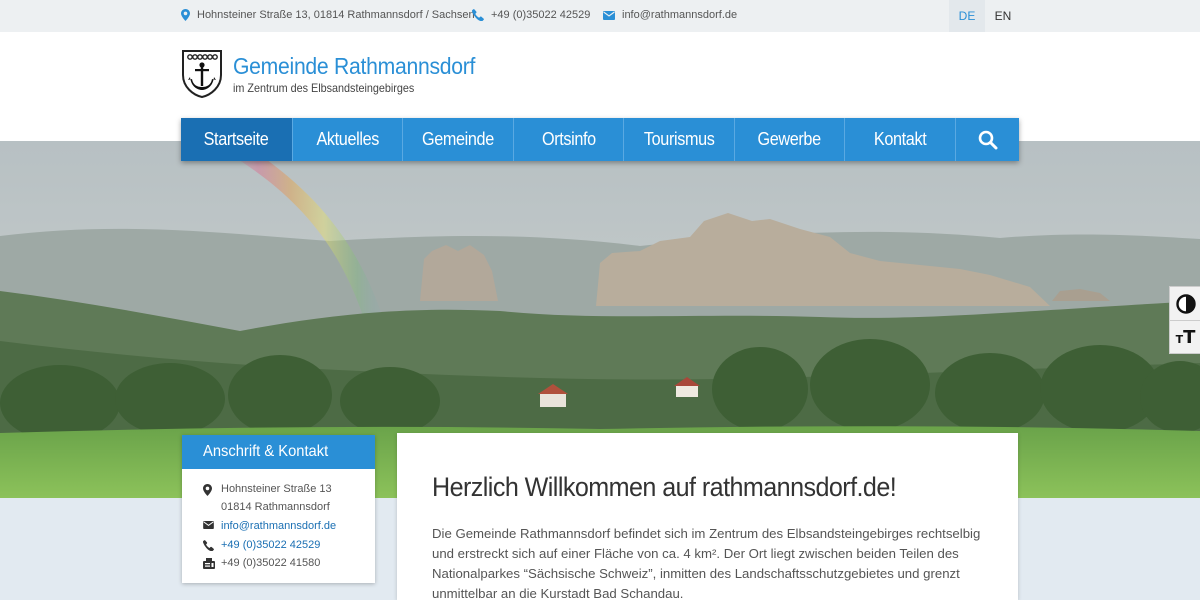  Describe the element at coordinates (270, 545) in the screenshot. I see `contact-phone-link: +49 (0)35022 42529` at that location.